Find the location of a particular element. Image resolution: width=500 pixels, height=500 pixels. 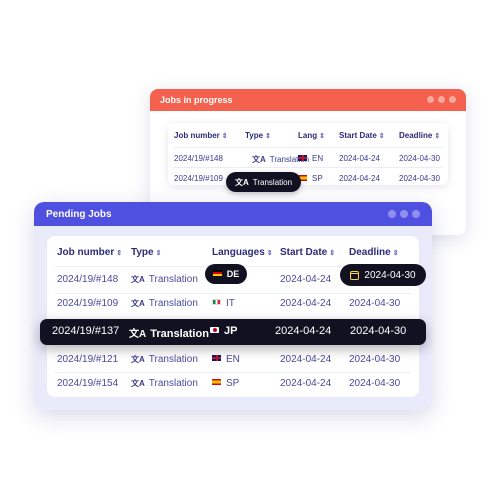

pending-jobs-titlebar: Pending Jobs is located at coordinates (233, 214).